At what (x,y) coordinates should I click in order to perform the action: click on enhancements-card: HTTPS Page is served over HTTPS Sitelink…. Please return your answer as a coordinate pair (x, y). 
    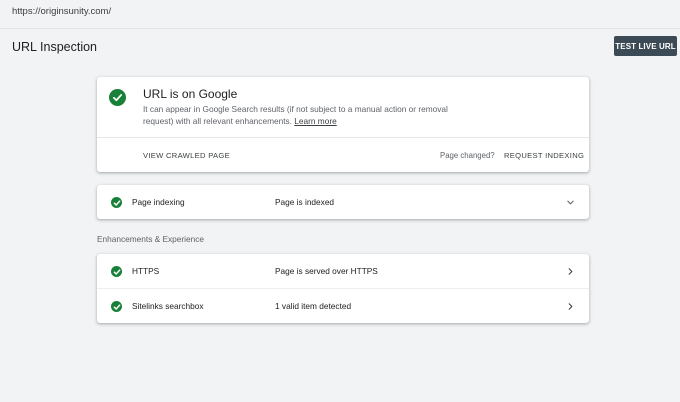
    Looking at the image, I should click on (343, 288).